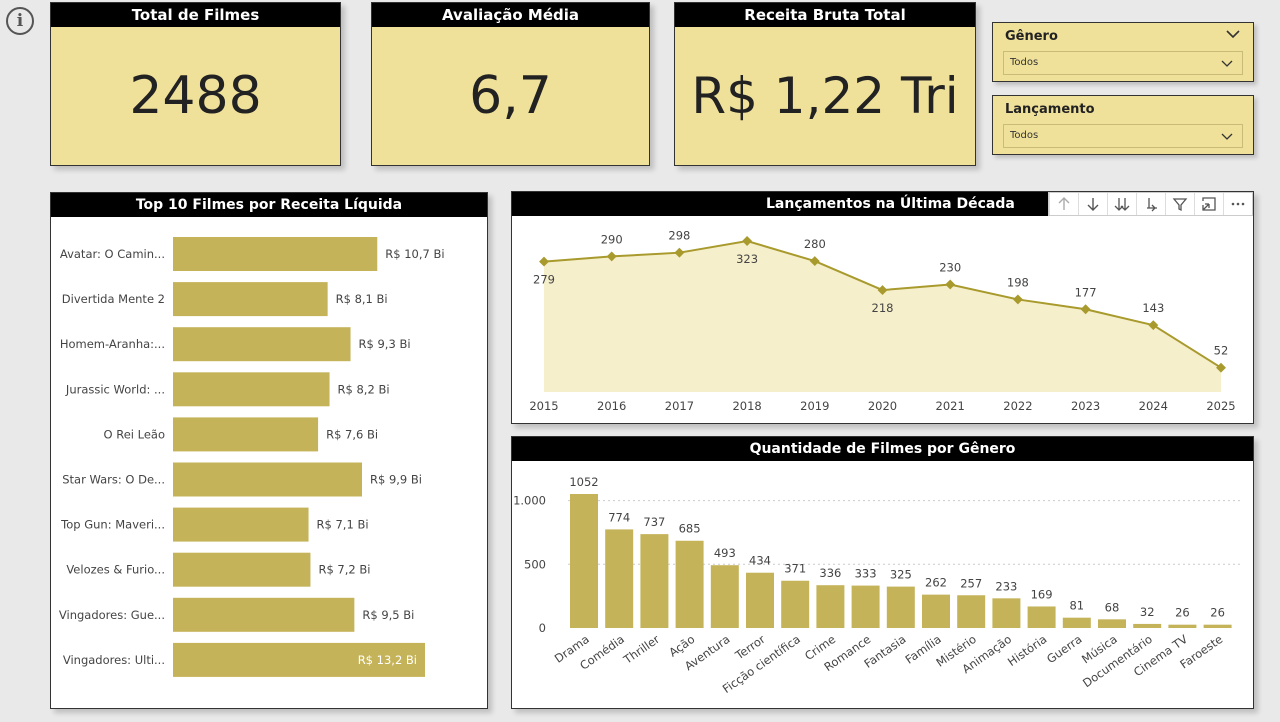  What do you see at coordinates (195, 96) in the screenshot?
I see `kpi-value: 2488` at bounding box center [195, 96].